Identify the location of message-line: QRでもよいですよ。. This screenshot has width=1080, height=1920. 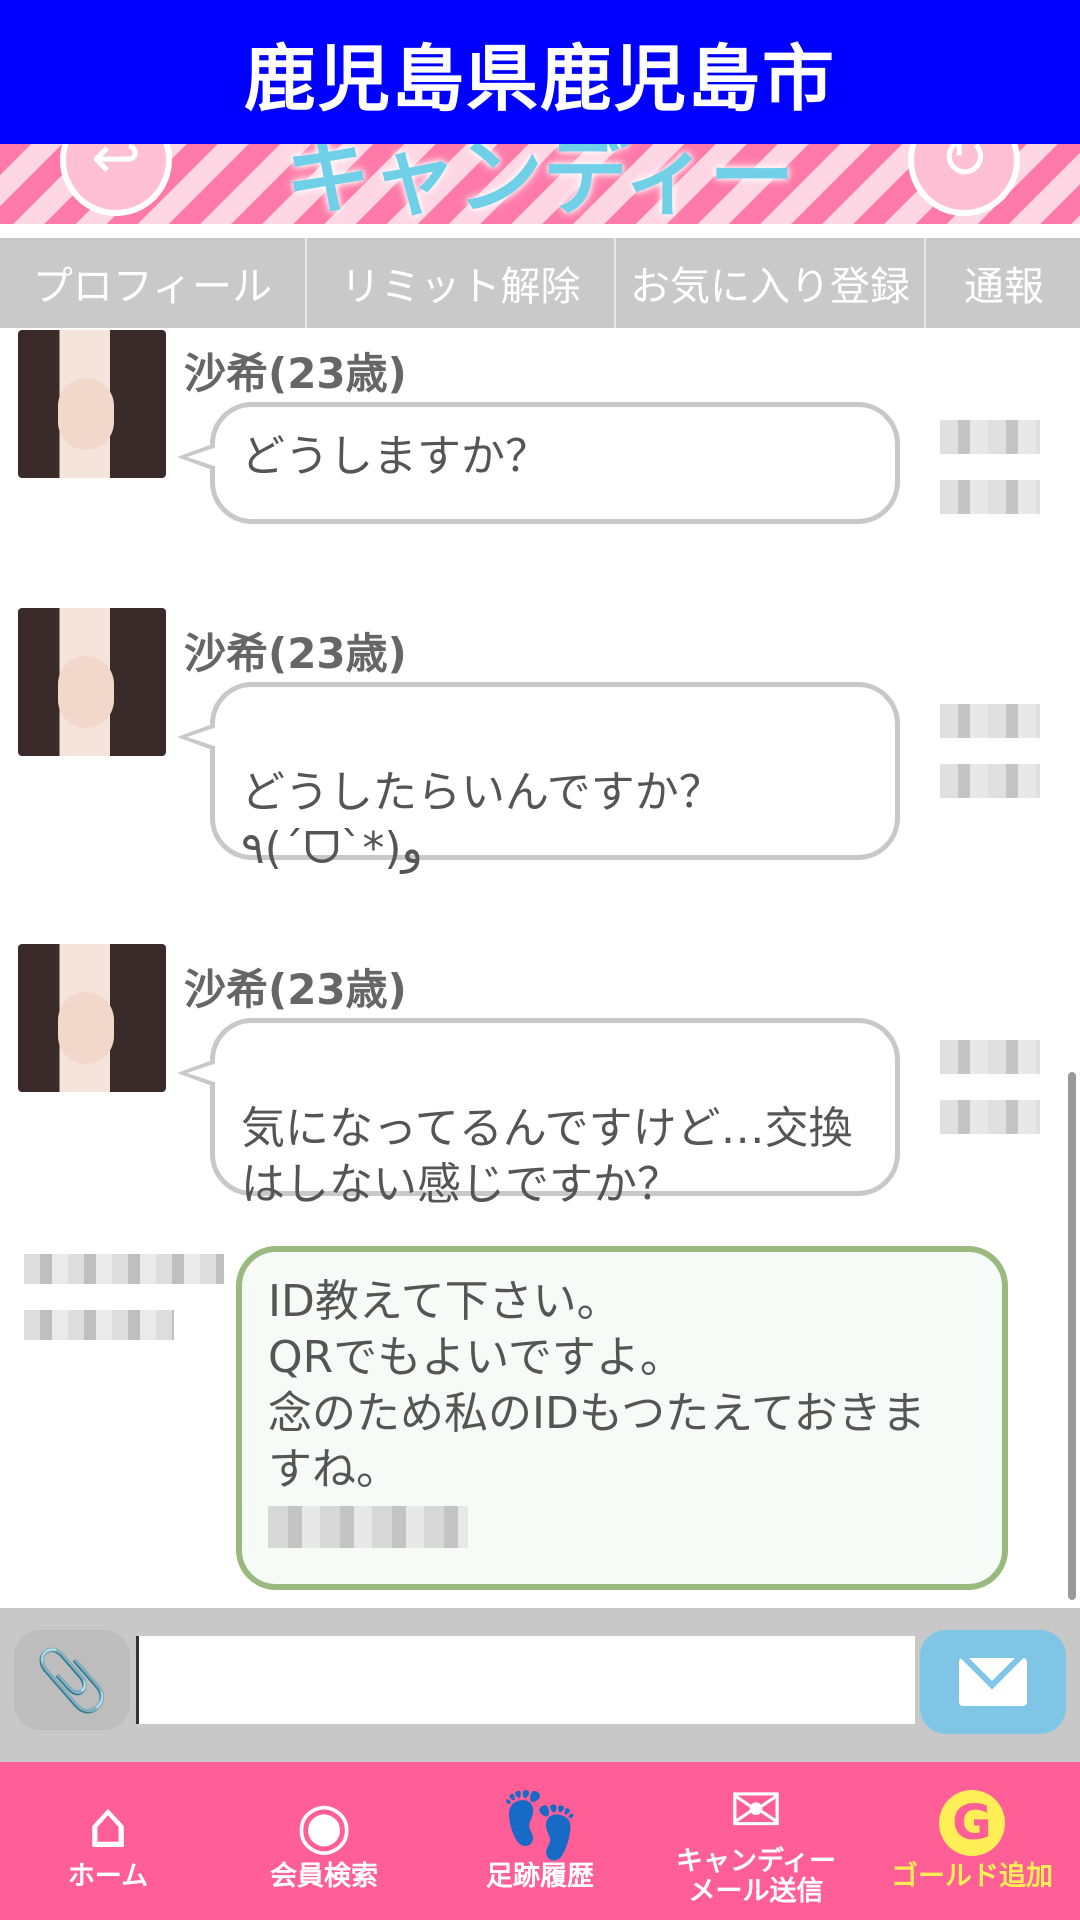
(476, 1357).